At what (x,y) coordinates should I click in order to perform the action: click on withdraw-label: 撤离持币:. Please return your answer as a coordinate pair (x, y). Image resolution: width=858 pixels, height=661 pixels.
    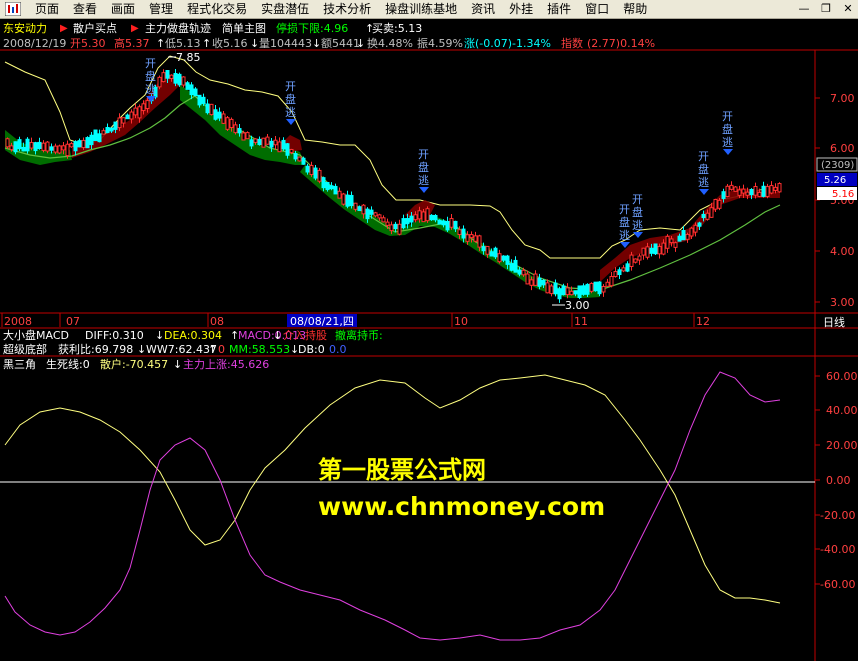
    Looking at the image, I should click on (359, 335).